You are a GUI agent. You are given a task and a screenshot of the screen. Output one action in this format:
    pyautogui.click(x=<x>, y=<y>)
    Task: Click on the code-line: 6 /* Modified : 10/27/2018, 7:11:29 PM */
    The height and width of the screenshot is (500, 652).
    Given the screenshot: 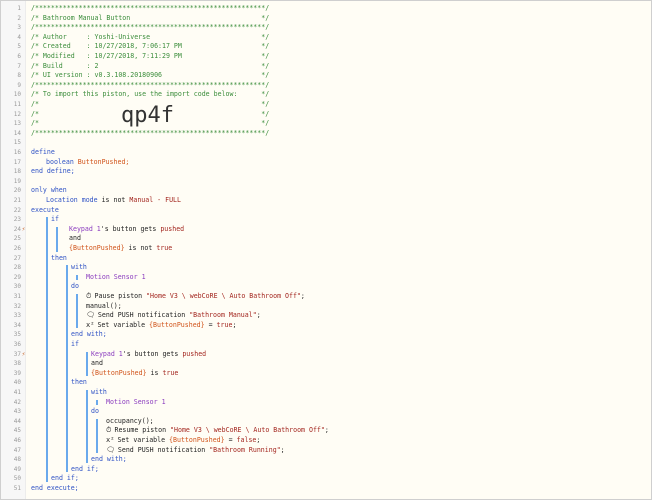 What is the action you would take?
    pyautogui.click(x=325, y=57)
    